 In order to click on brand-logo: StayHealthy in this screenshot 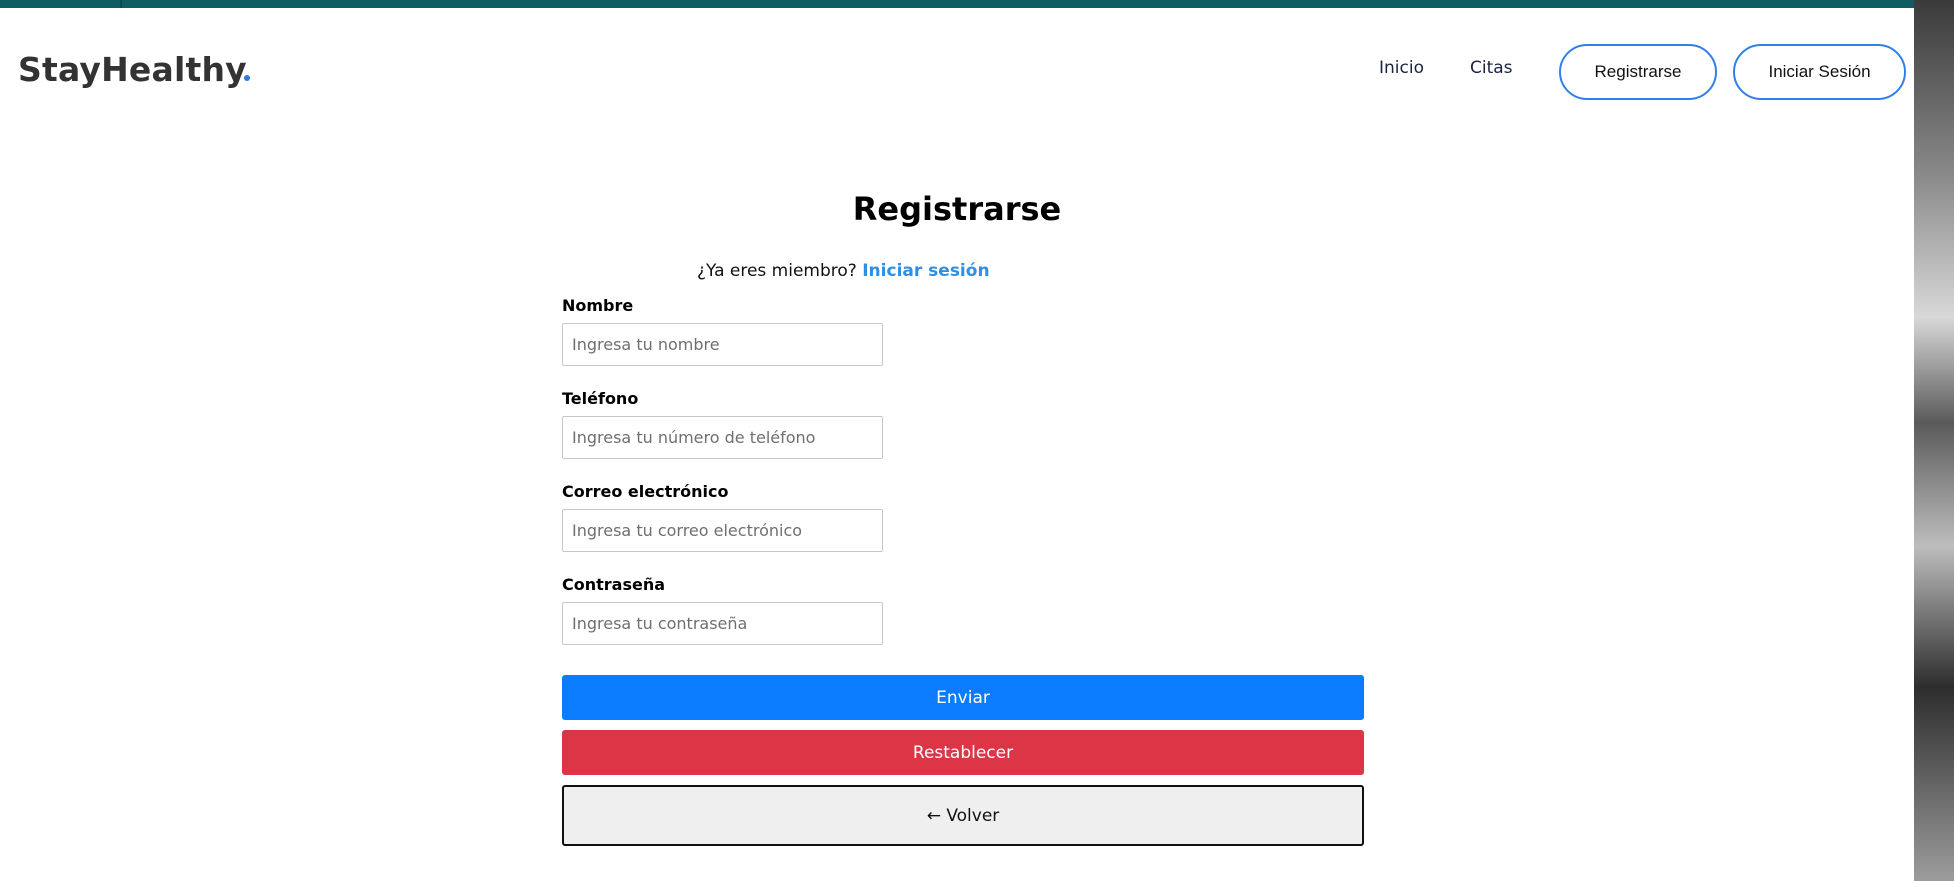, I will do `click(132, 69)`.